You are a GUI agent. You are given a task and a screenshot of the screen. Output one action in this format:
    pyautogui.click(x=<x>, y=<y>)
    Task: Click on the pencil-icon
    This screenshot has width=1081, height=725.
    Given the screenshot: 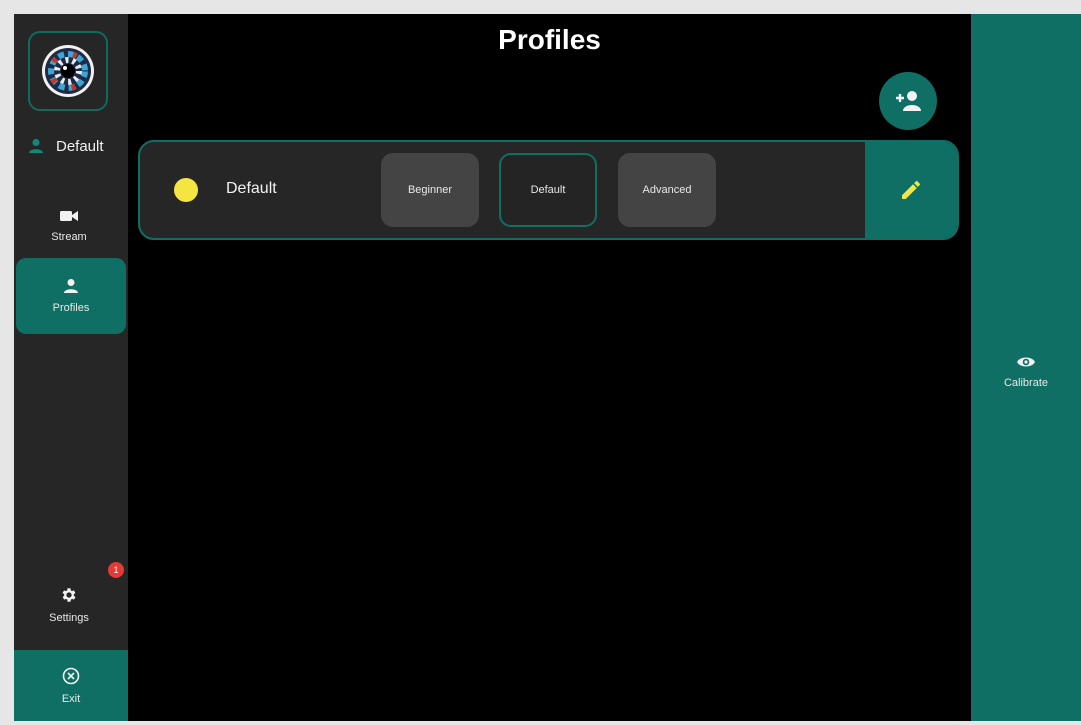 What is the action you would take?
    pyautogui.click(x=911, y=189)
    